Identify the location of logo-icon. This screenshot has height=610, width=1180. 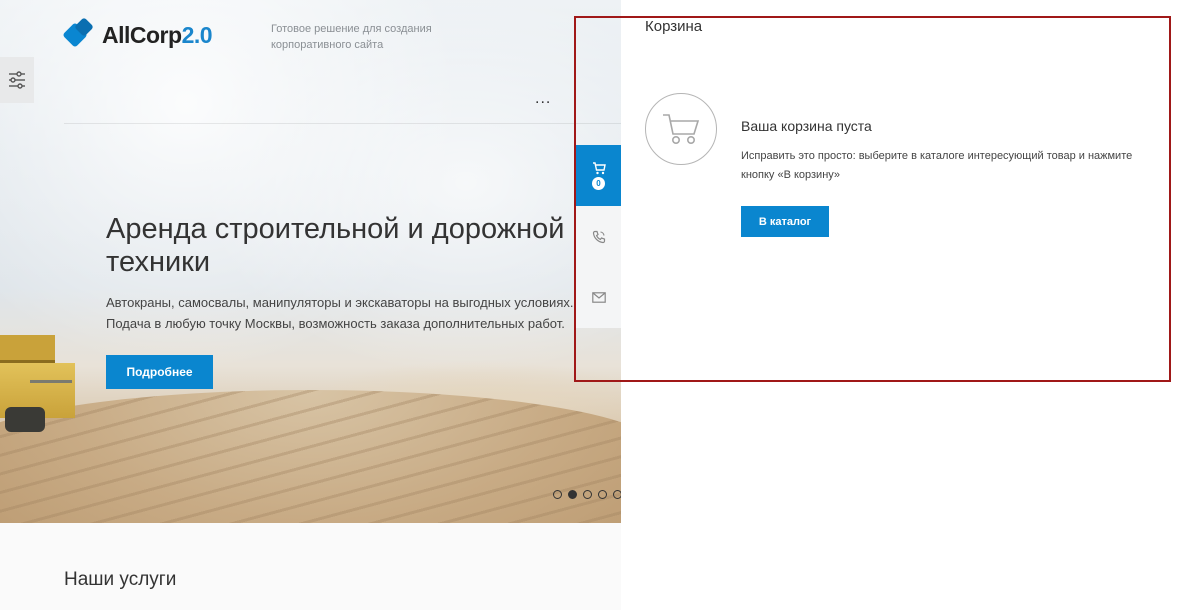
(80, 34).